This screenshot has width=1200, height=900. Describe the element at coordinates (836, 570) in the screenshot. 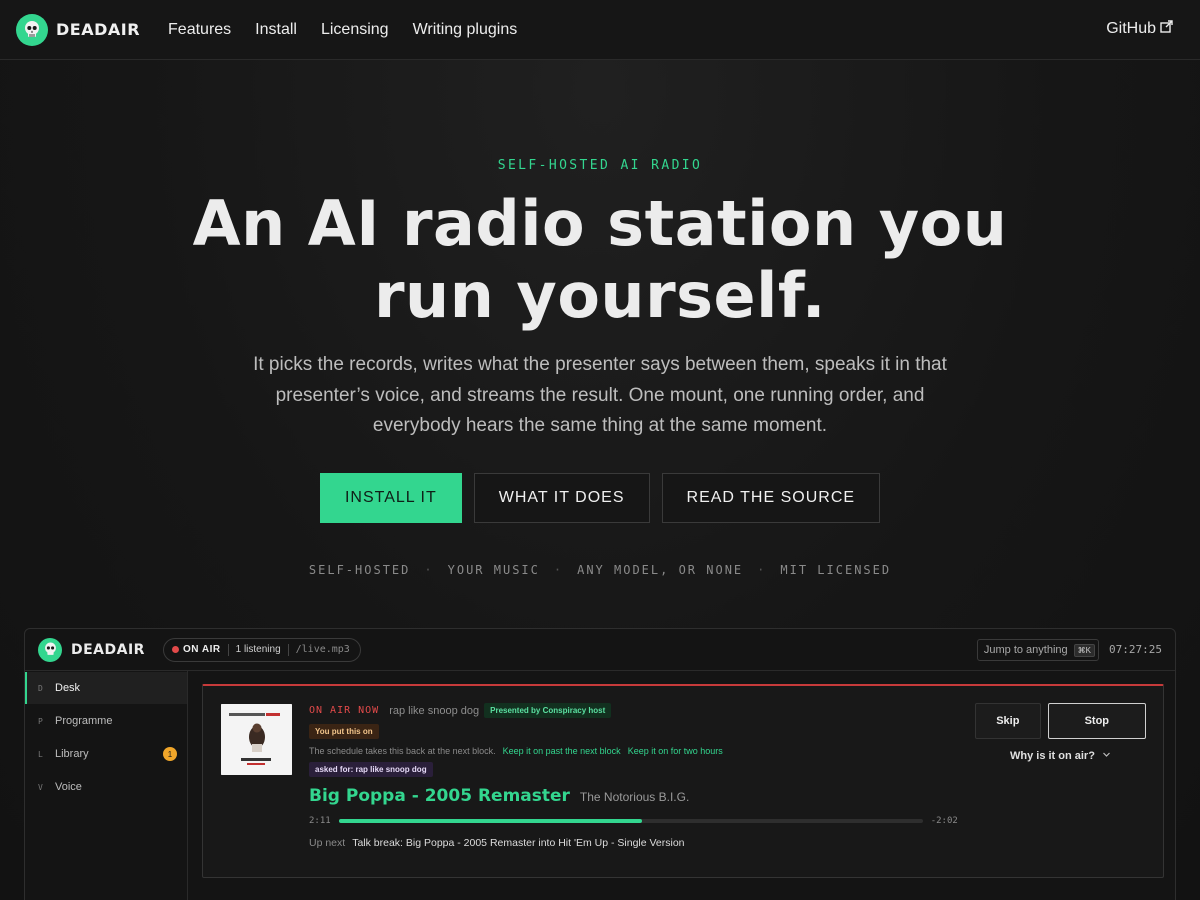

I see `tag-mit-licensed: MIT LICENSED` at that location.